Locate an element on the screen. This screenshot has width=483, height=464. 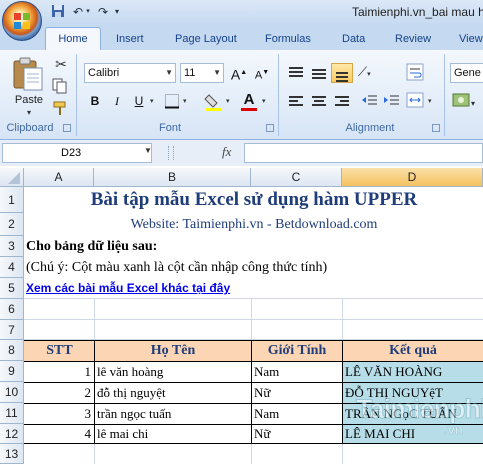
paste-icon is located at coordinates (28, 74).